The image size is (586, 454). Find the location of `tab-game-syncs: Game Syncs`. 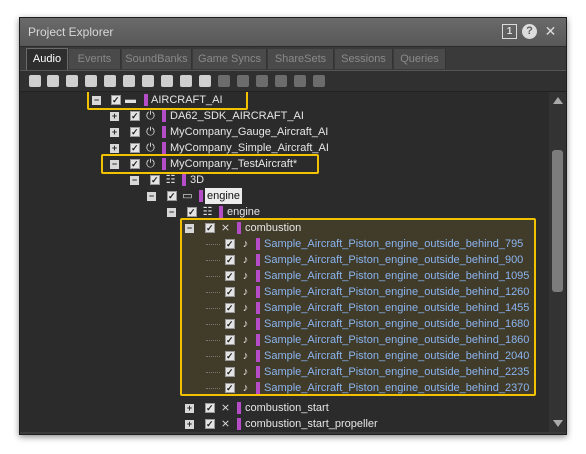

tab-game-syncs: Game Syncs is located at coordinates (230, 59).